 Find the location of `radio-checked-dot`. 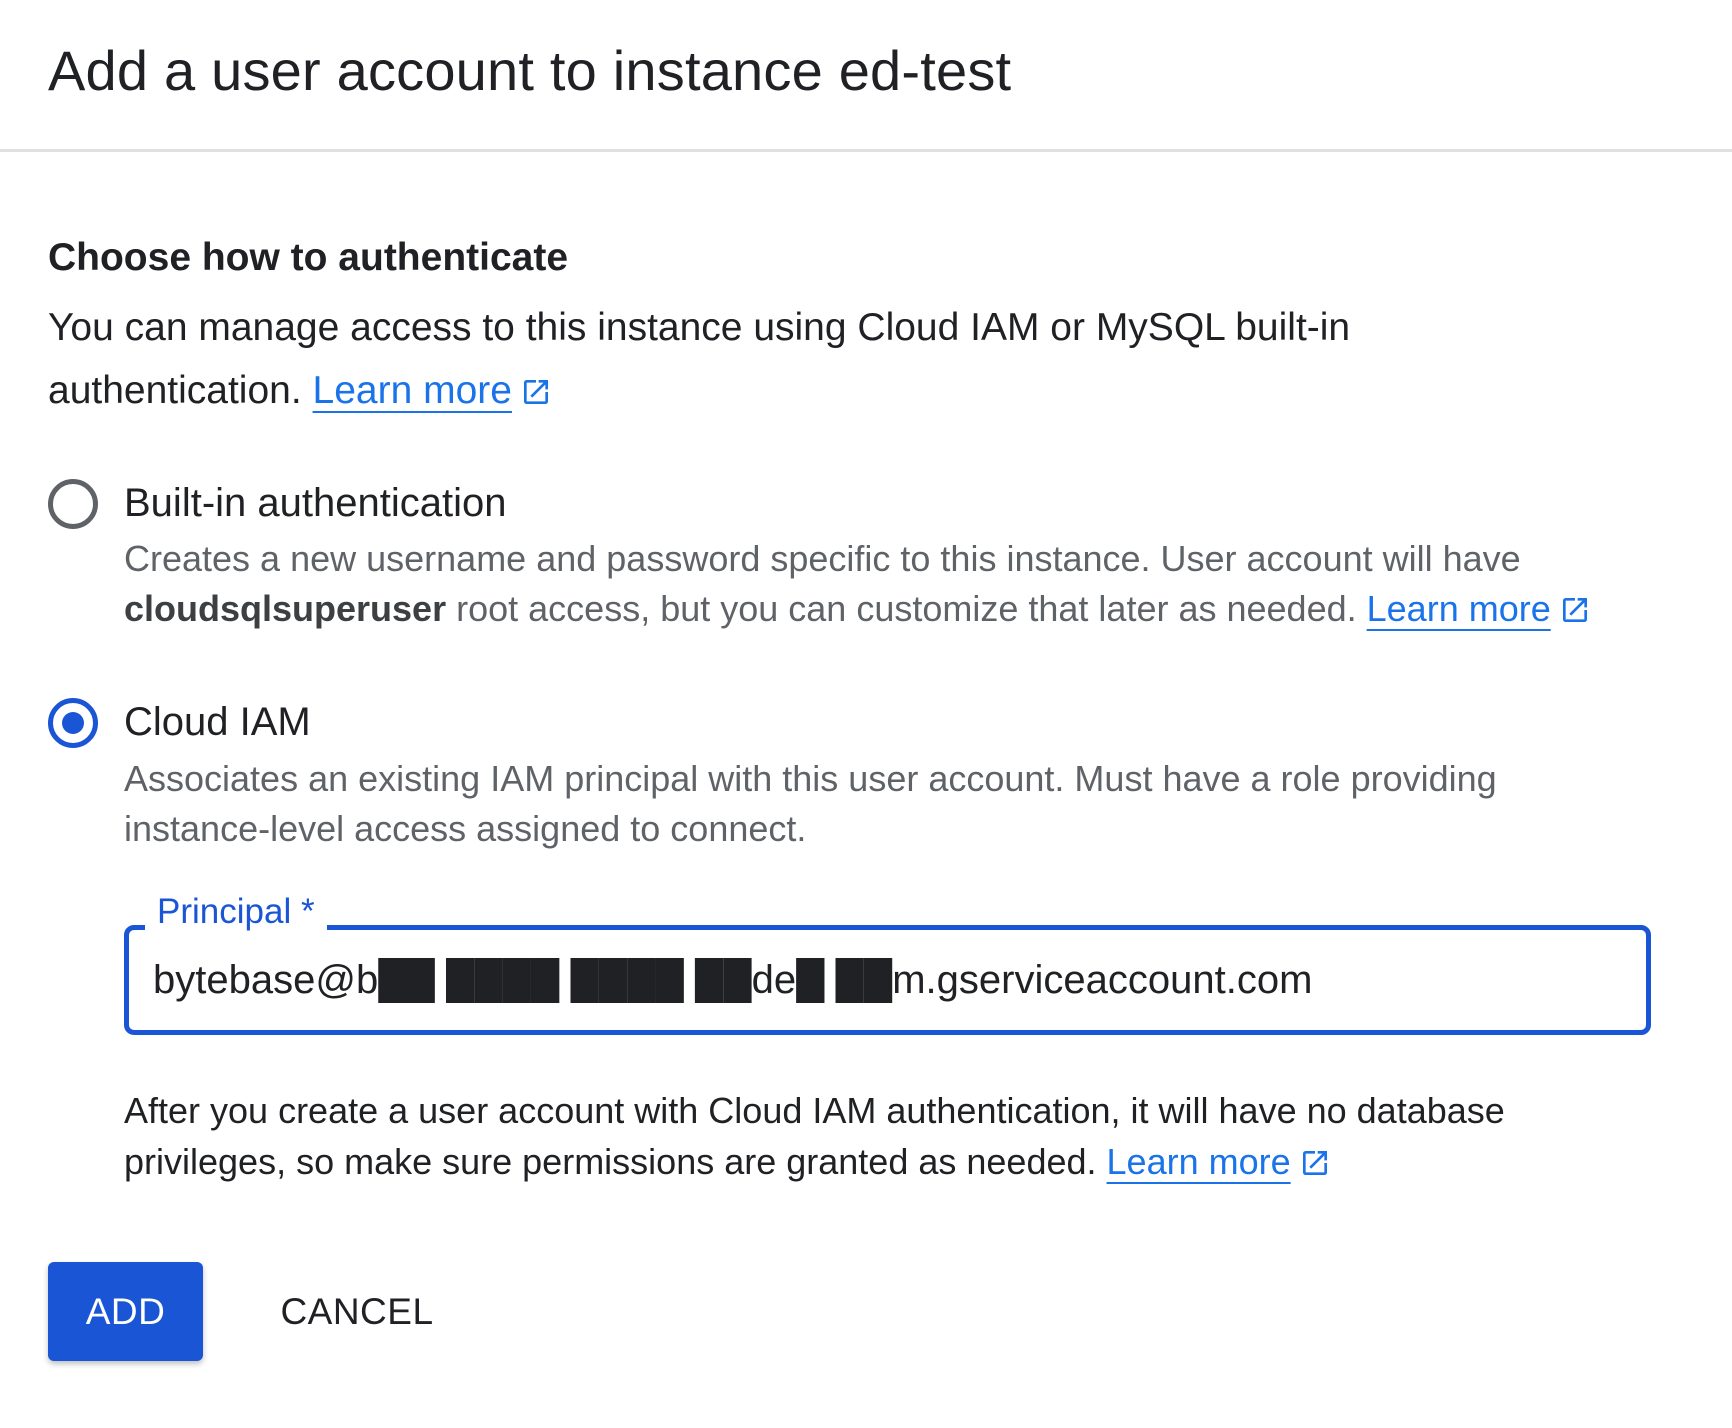

radio-checked-dot is located at coordinates (73, 723).